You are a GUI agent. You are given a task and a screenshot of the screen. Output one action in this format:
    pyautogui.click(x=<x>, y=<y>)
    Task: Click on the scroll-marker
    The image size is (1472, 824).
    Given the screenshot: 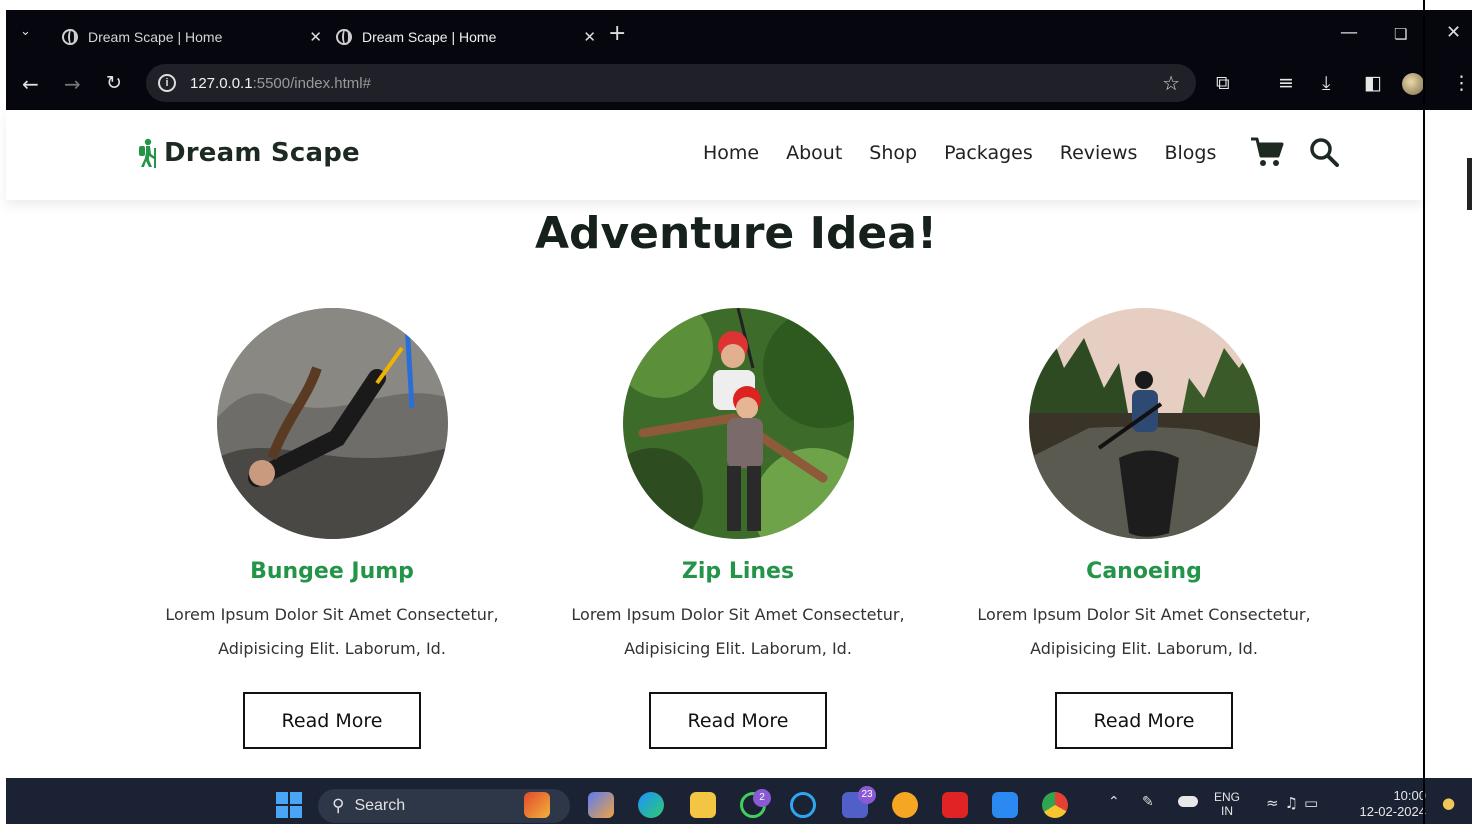 What is the action you would take?
    pyautogui.click(x=1469, y=184)
    